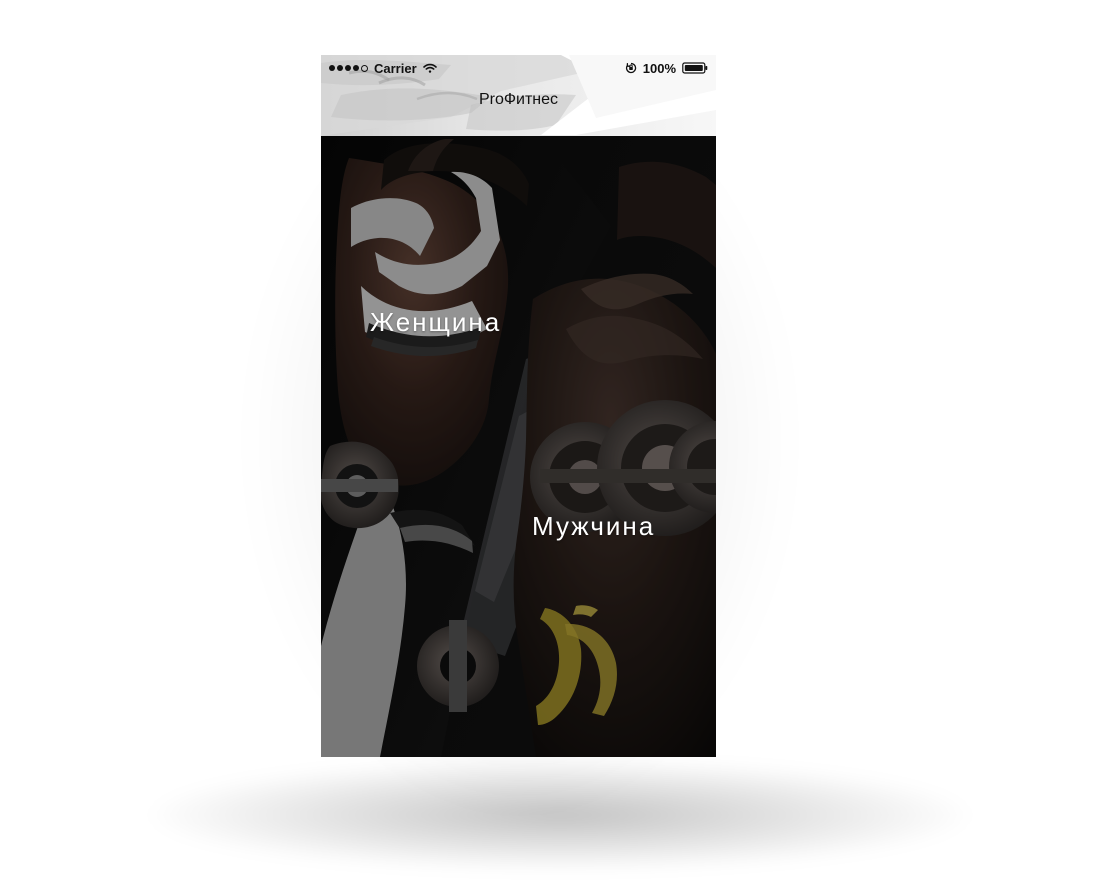 This screenshot has height=887, width=1118. What do you see at coordinates (560, 815) in the screenshot?
I see `floor-shadow` at bounding box center [560, 815].